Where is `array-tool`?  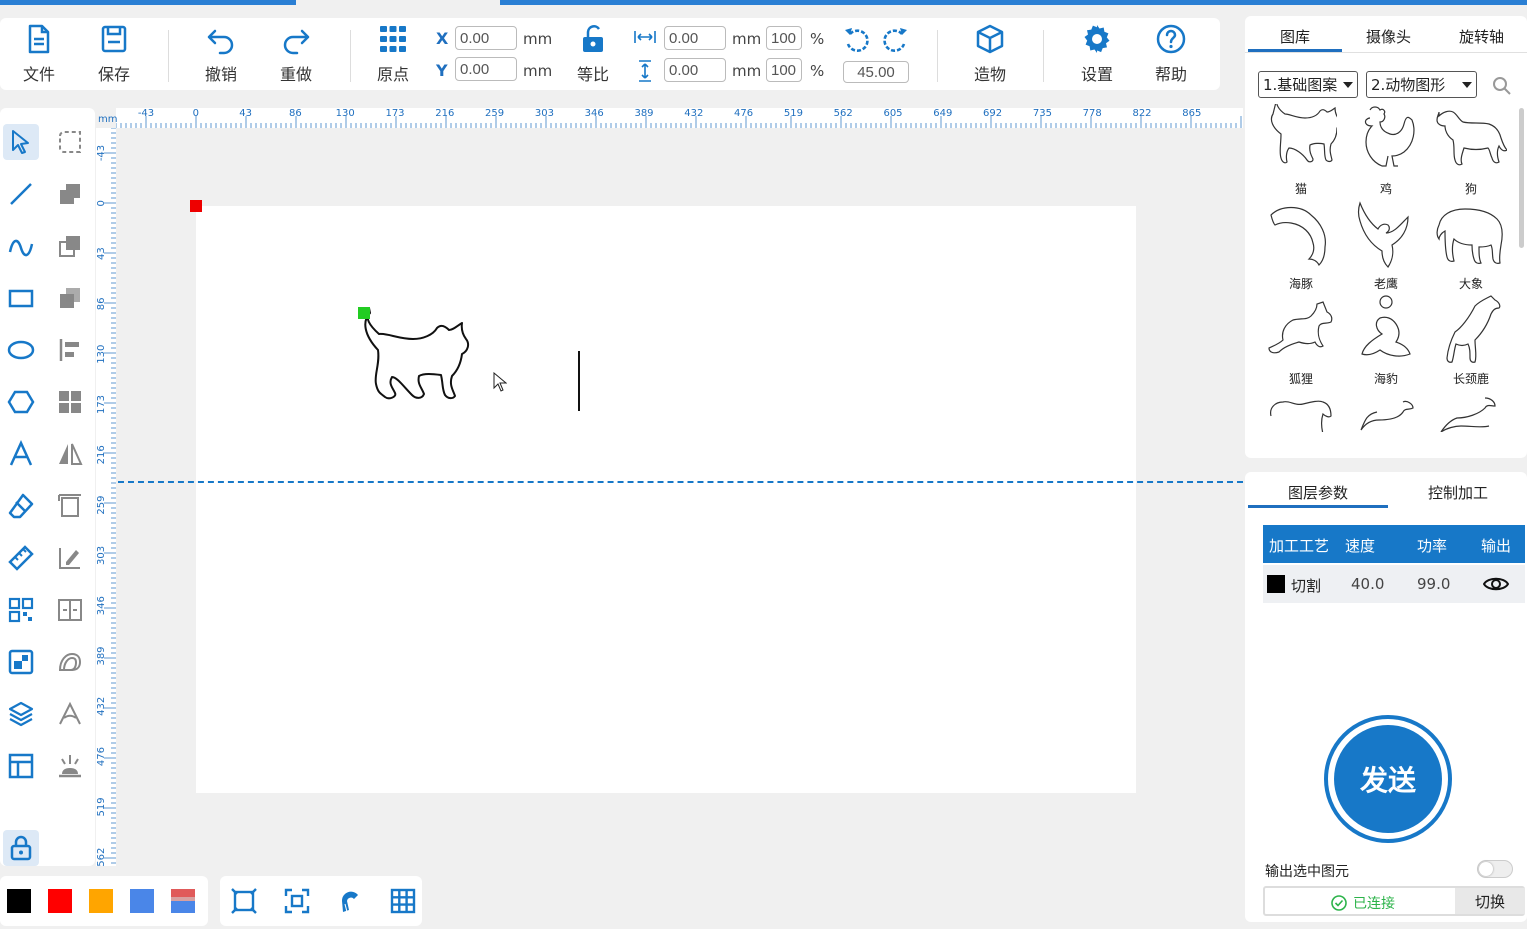 array-tool is located at coordinates (70, 402).